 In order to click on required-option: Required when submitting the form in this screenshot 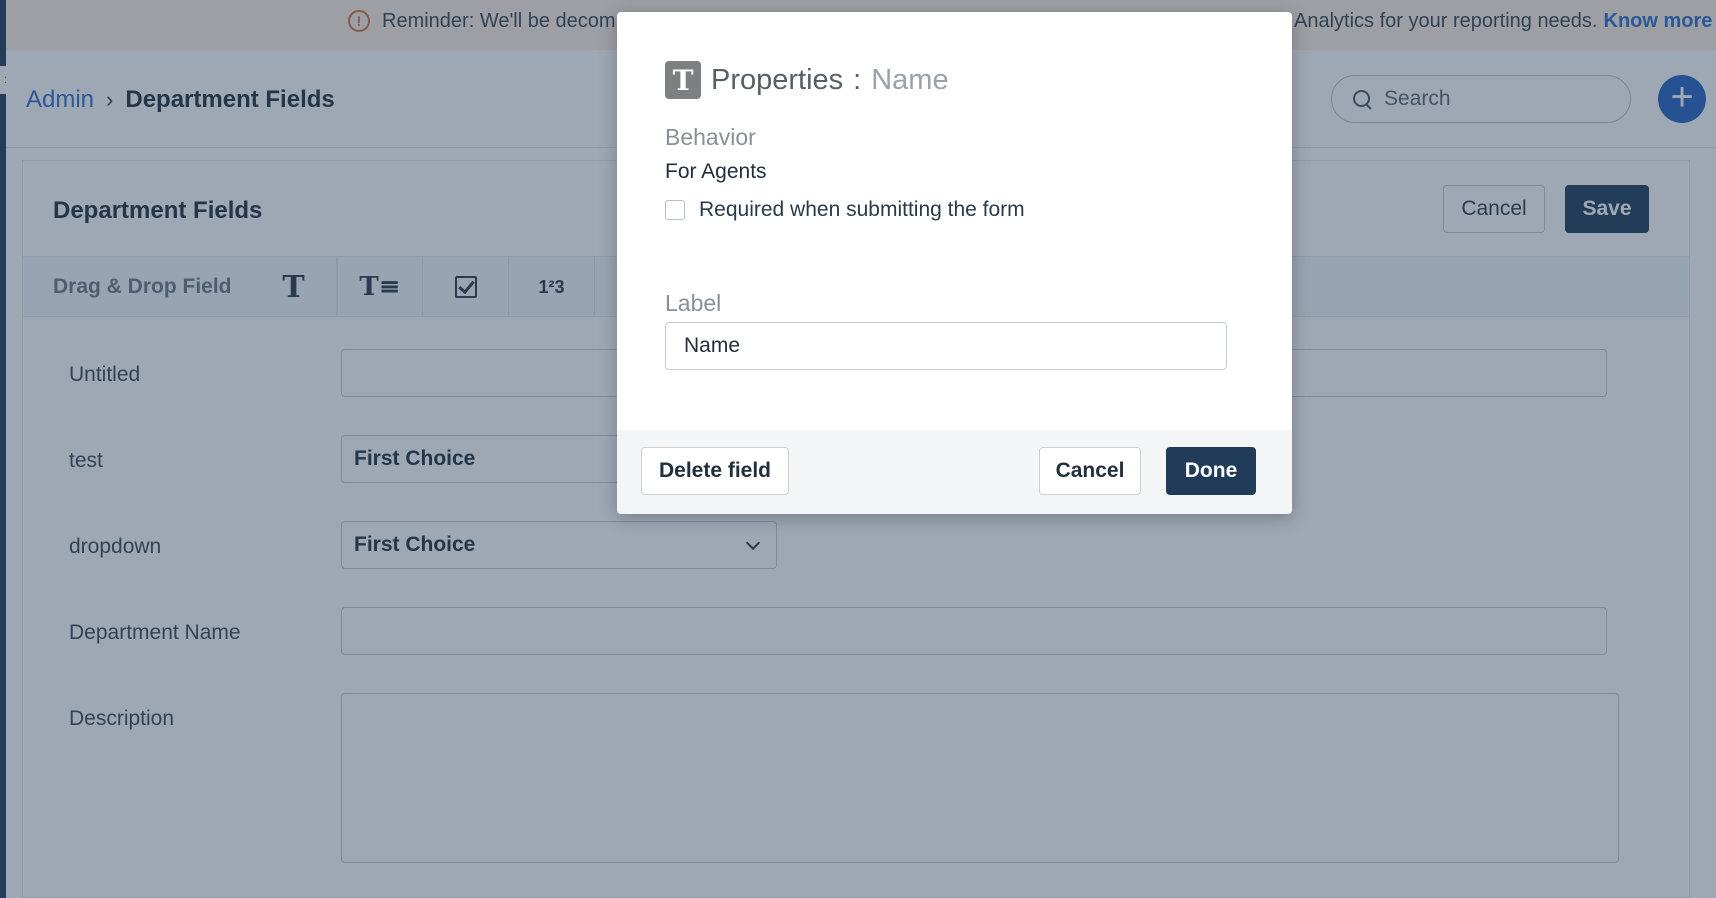, I will do `click(845, 210)`.